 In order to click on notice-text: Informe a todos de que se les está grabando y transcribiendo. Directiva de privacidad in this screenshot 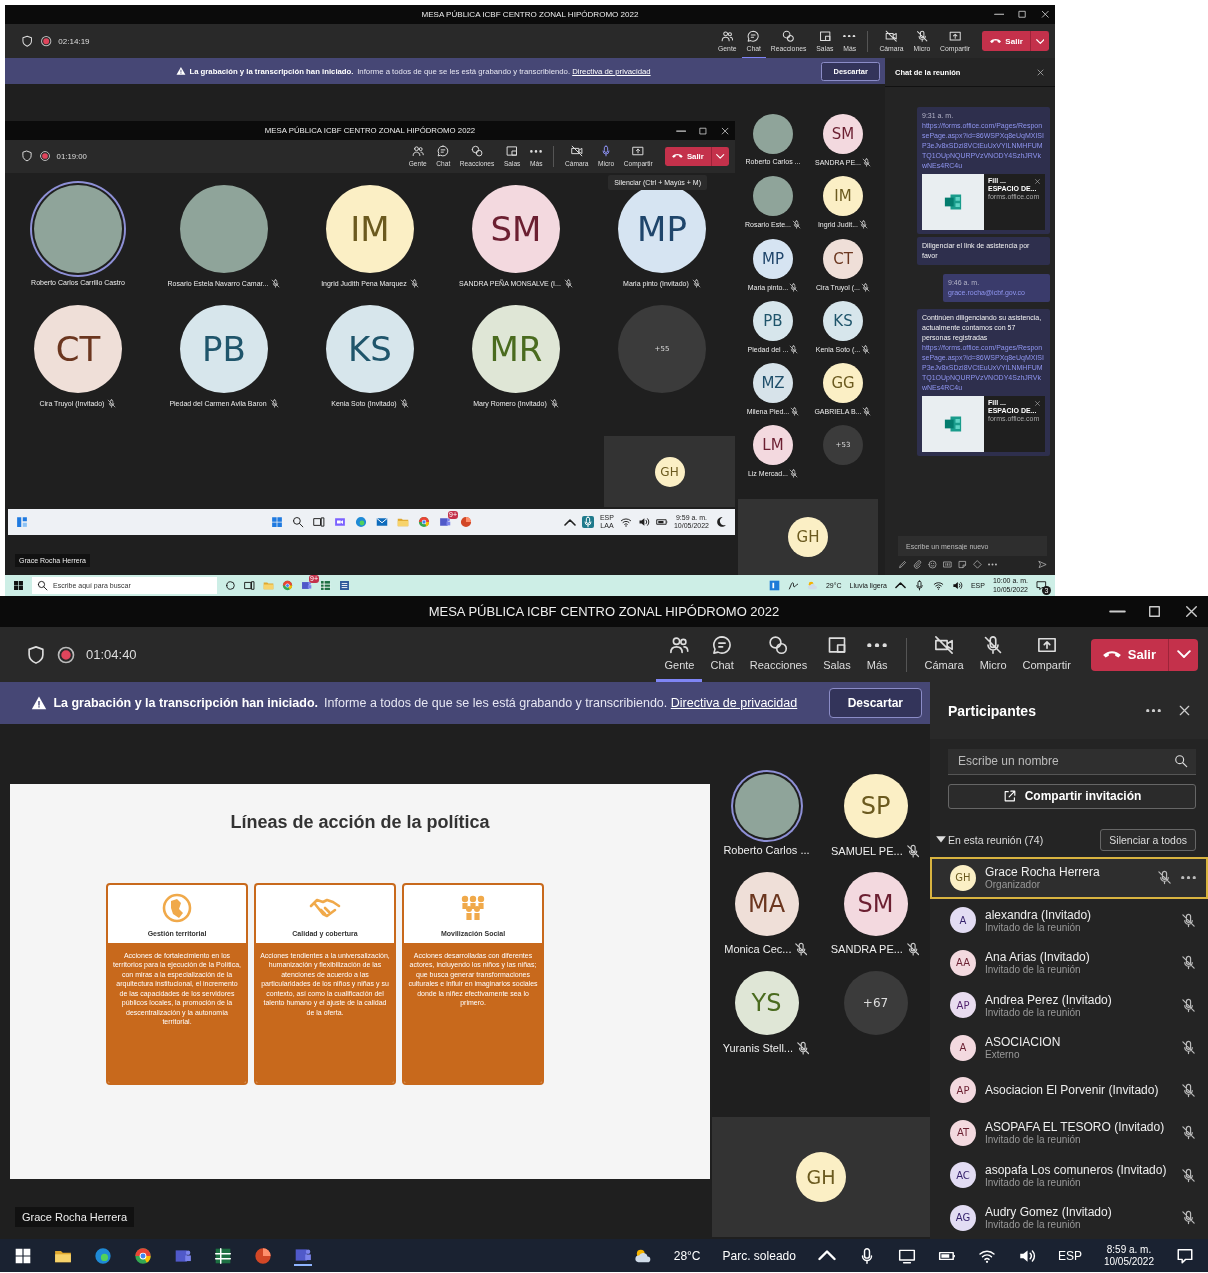, I will do `click(561, 703)`.